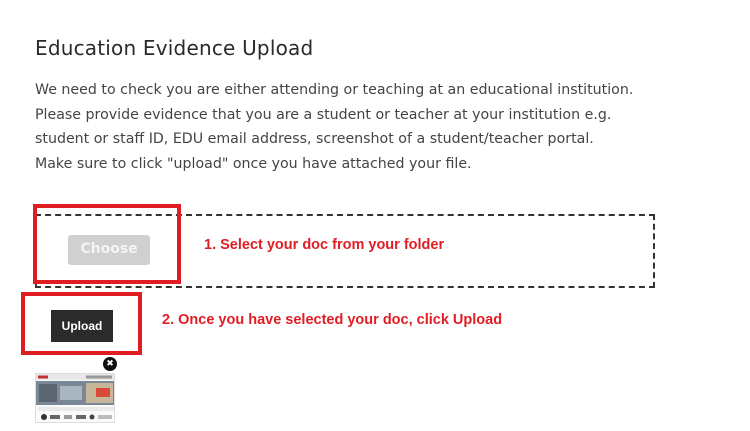  I want to click on remove-file-button: ✖, so click(110, 364).